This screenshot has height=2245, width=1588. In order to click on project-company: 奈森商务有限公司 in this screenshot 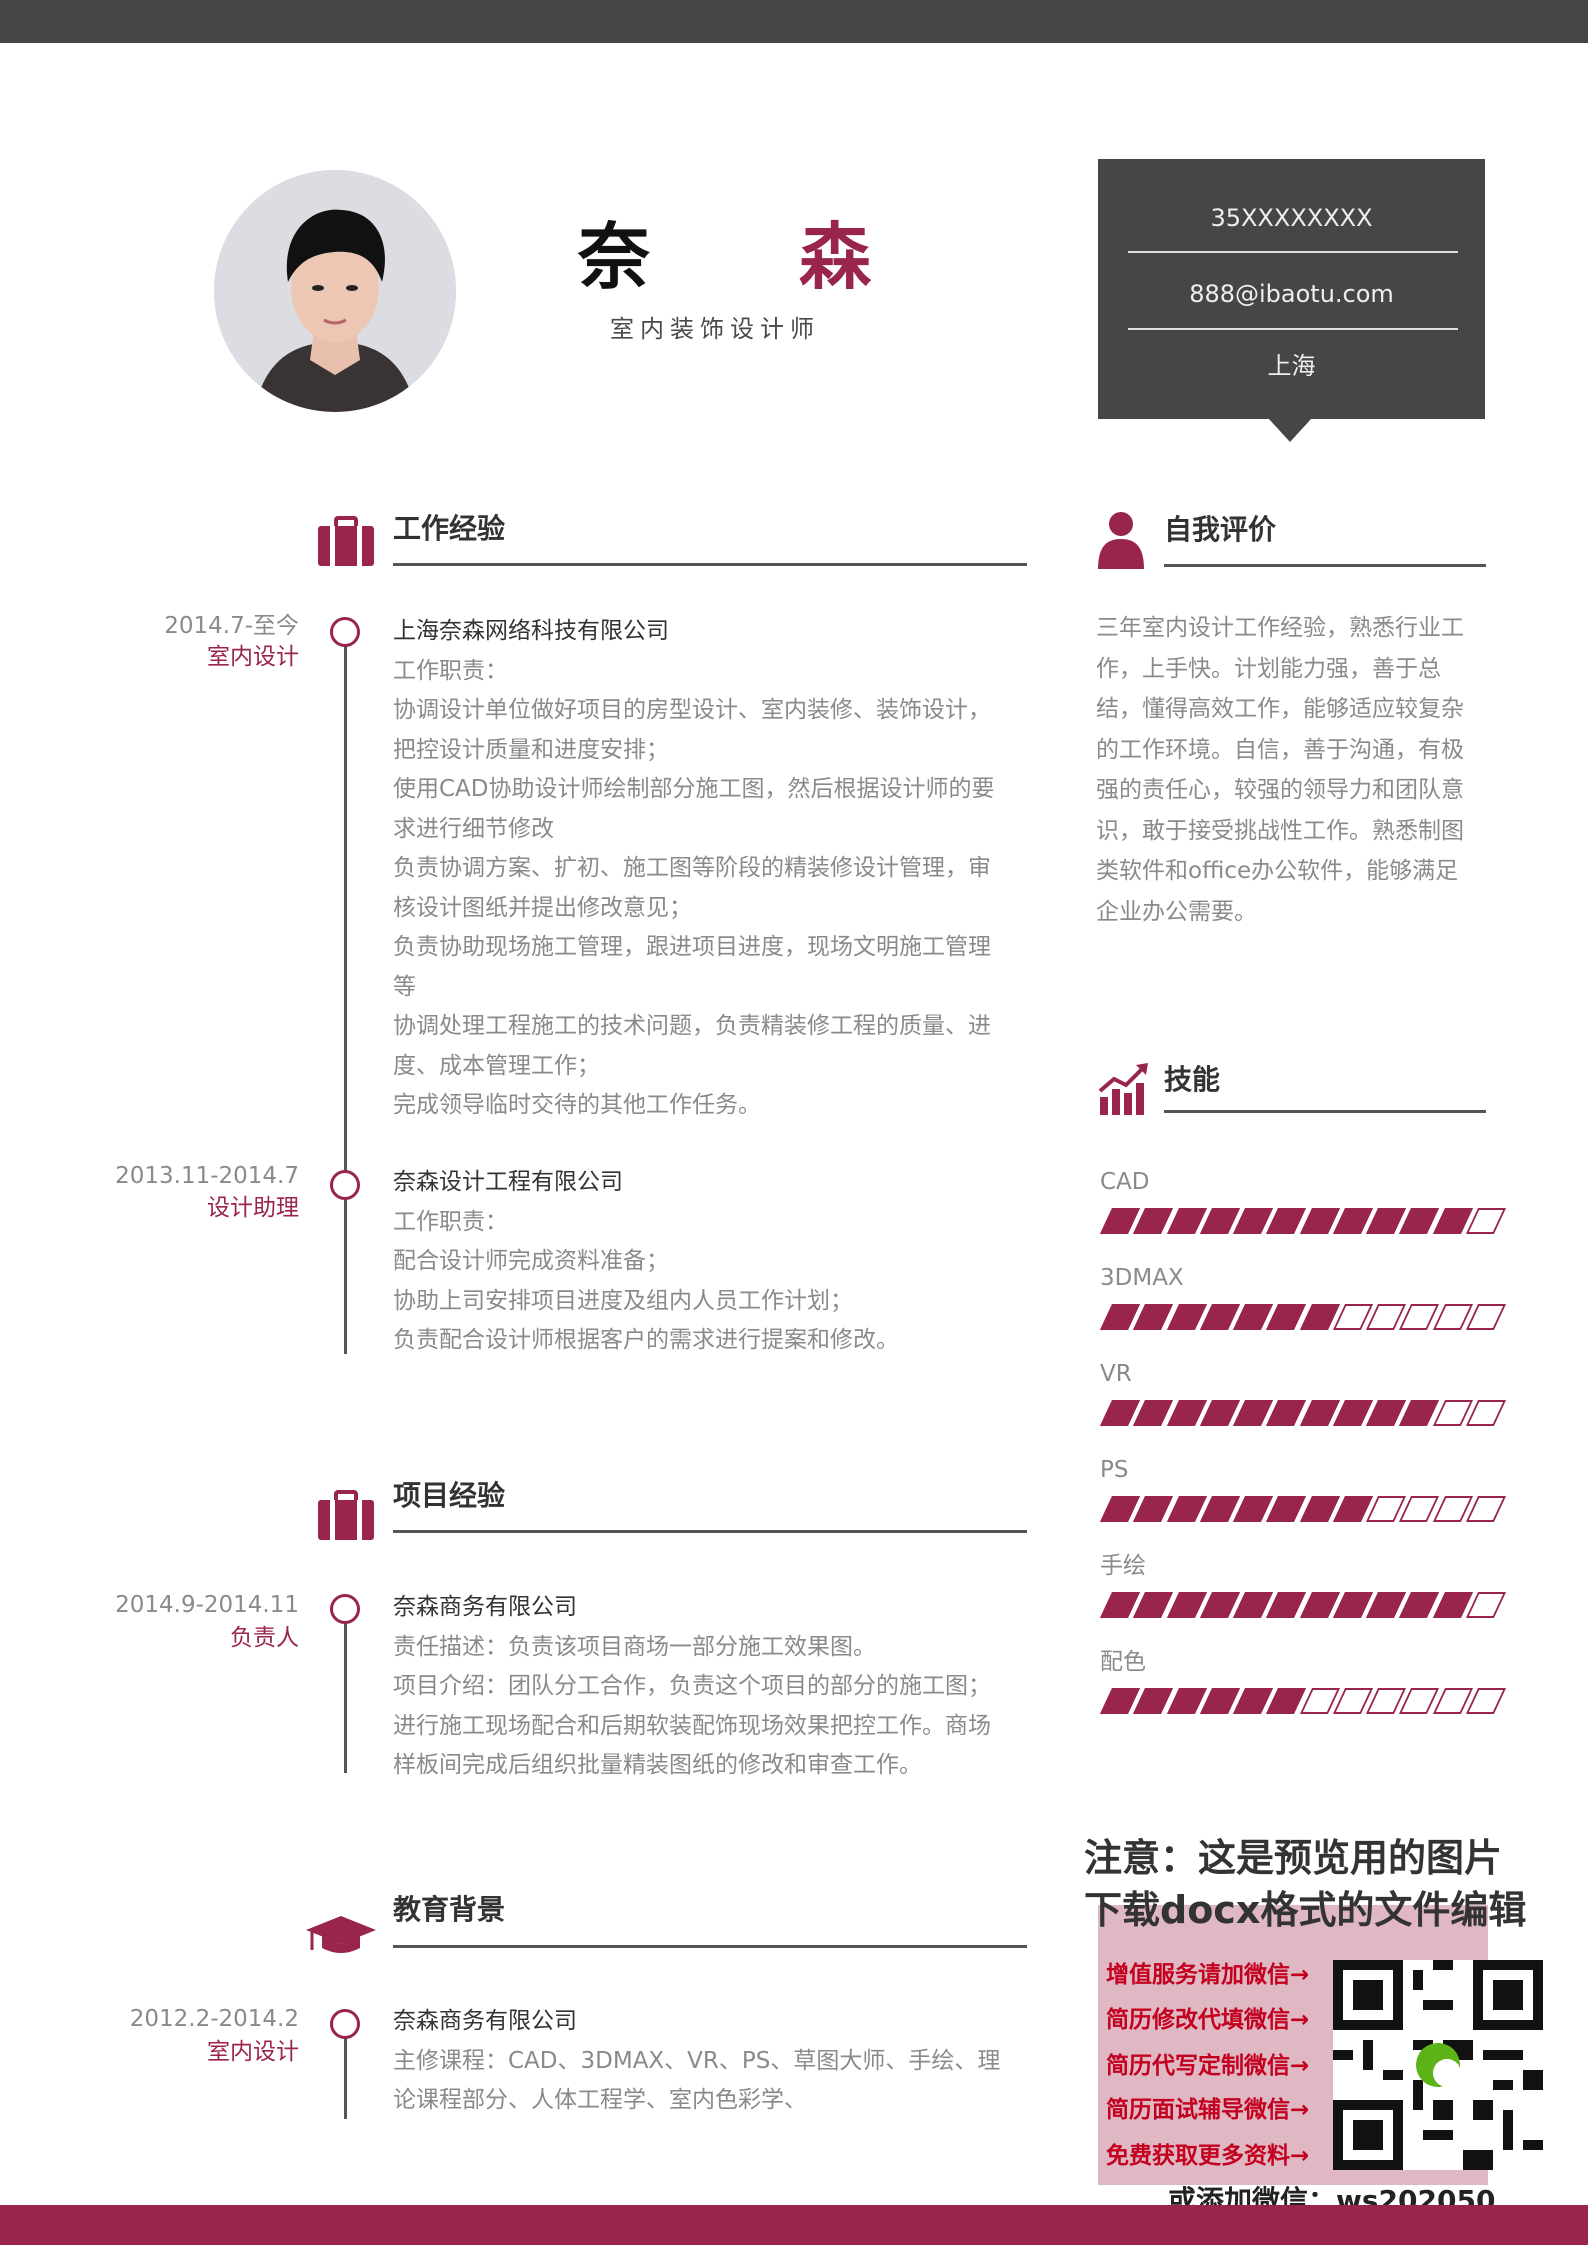, I will do `click(485, 1607)`.